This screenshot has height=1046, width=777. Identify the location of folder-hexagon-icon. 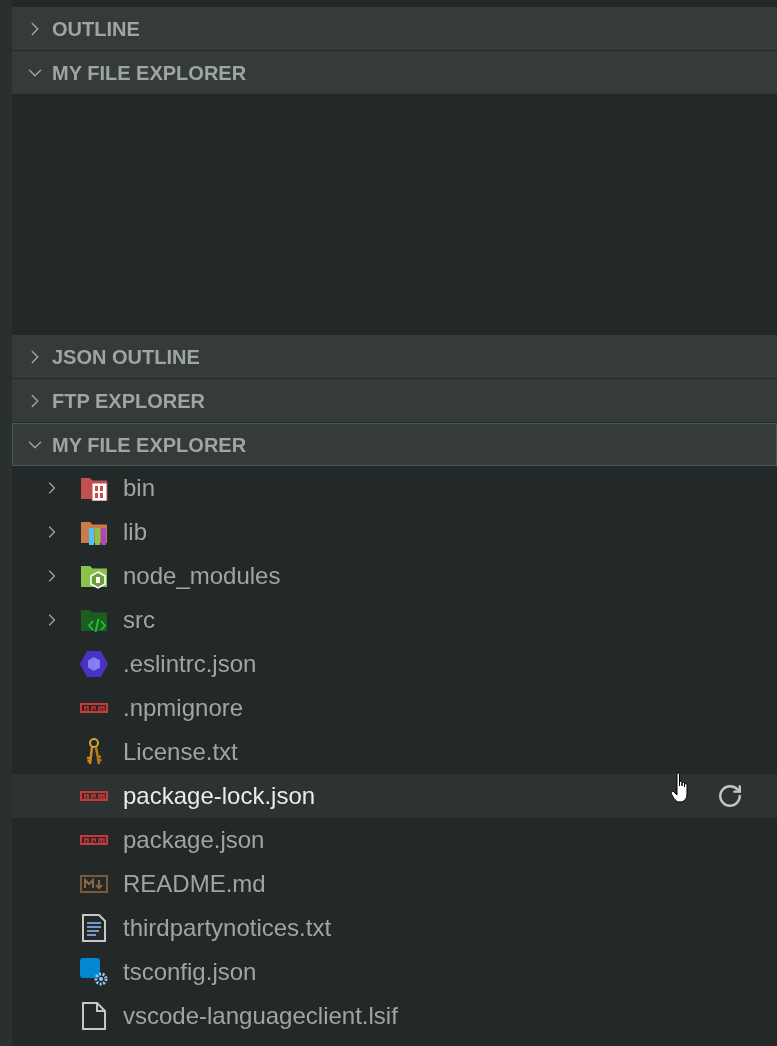
(94, 576).